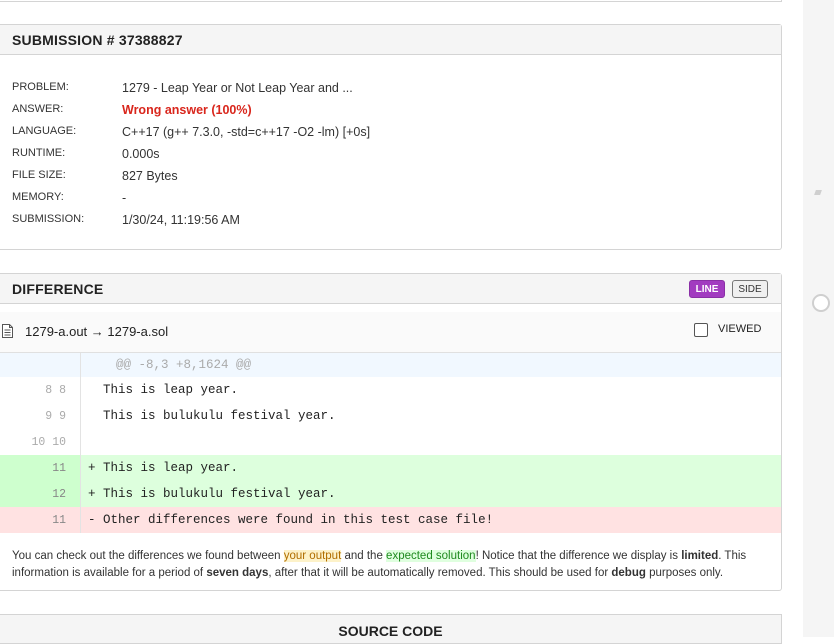  I want to click on debug-text: debug, so click(628, 573).